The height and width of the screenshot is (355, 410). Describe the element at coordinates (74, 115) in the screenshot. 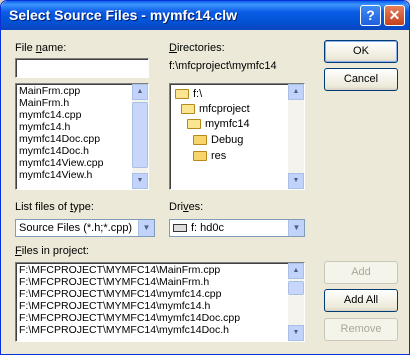

I see `file-list-item: mymfc14.cpp` at that location.